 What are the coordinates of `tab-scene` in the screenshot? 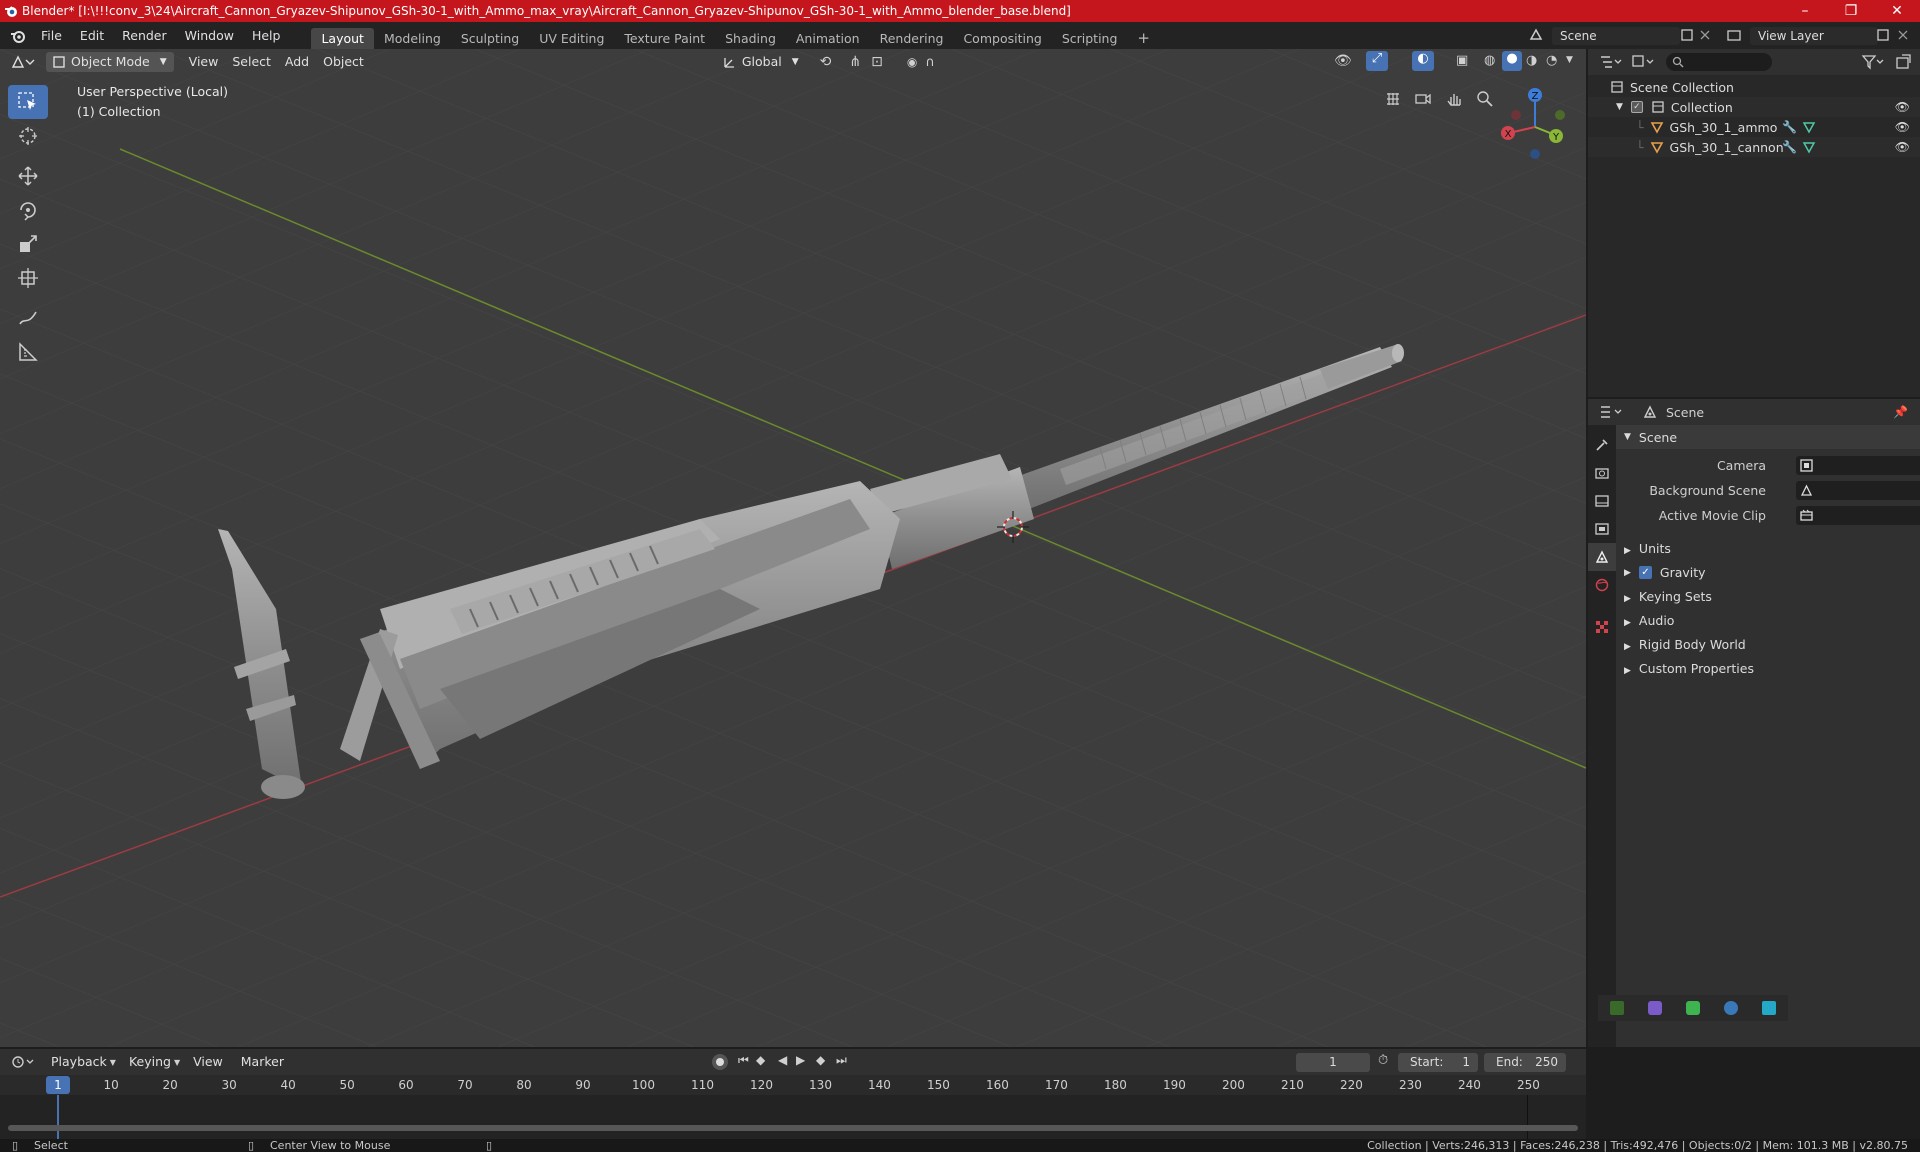 It's located at (1602, 557).